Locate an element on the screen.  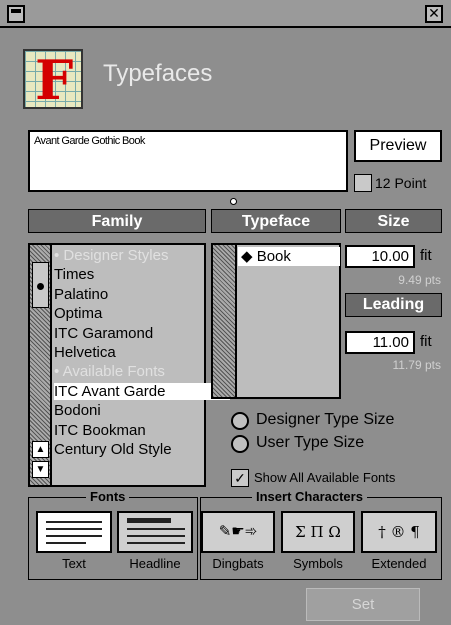
window-menu-icon is located at coordinates (16, 14).